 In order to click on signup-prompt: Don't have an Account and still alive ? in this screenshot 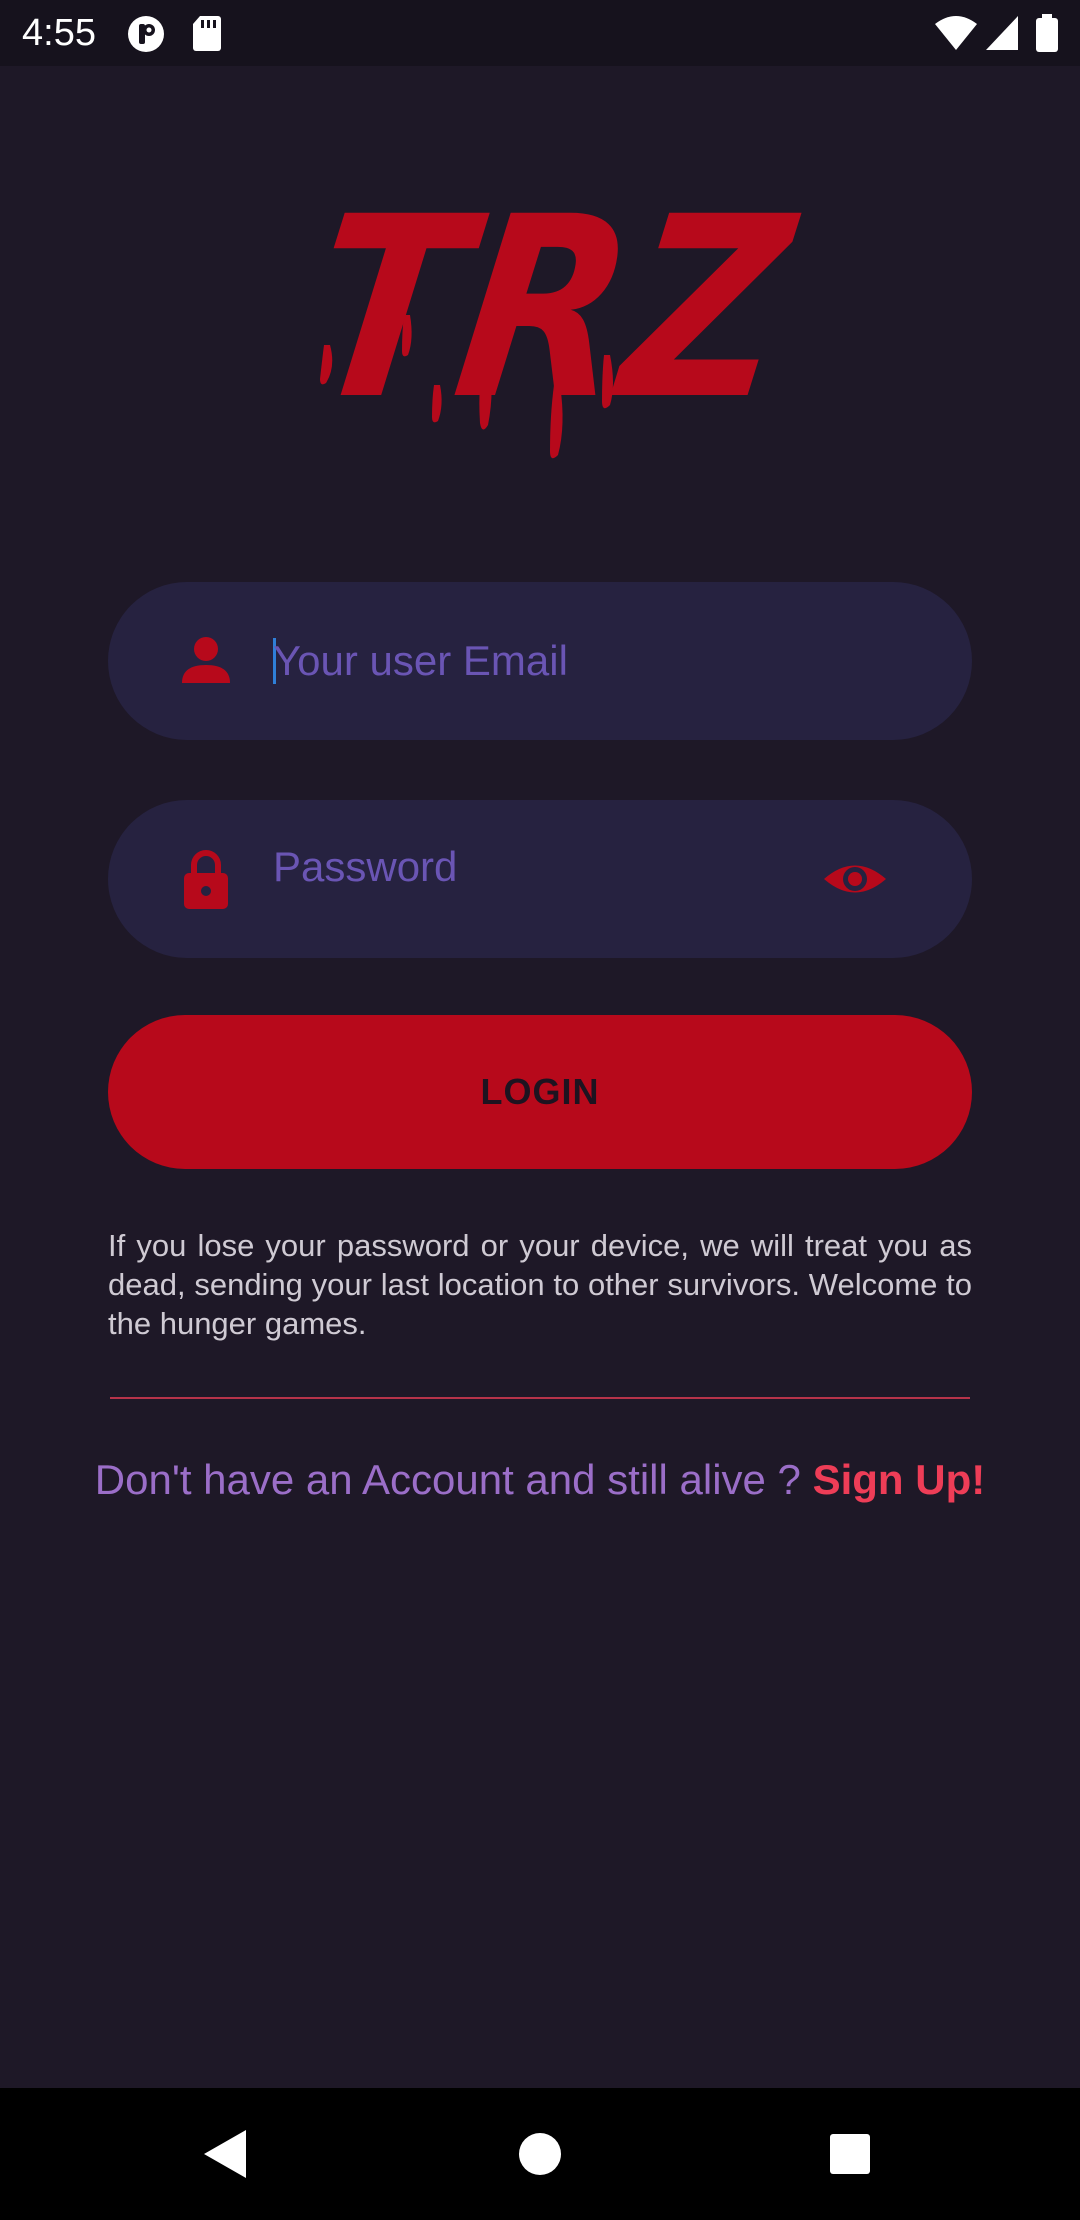, I will do `click(453, 1479)`.